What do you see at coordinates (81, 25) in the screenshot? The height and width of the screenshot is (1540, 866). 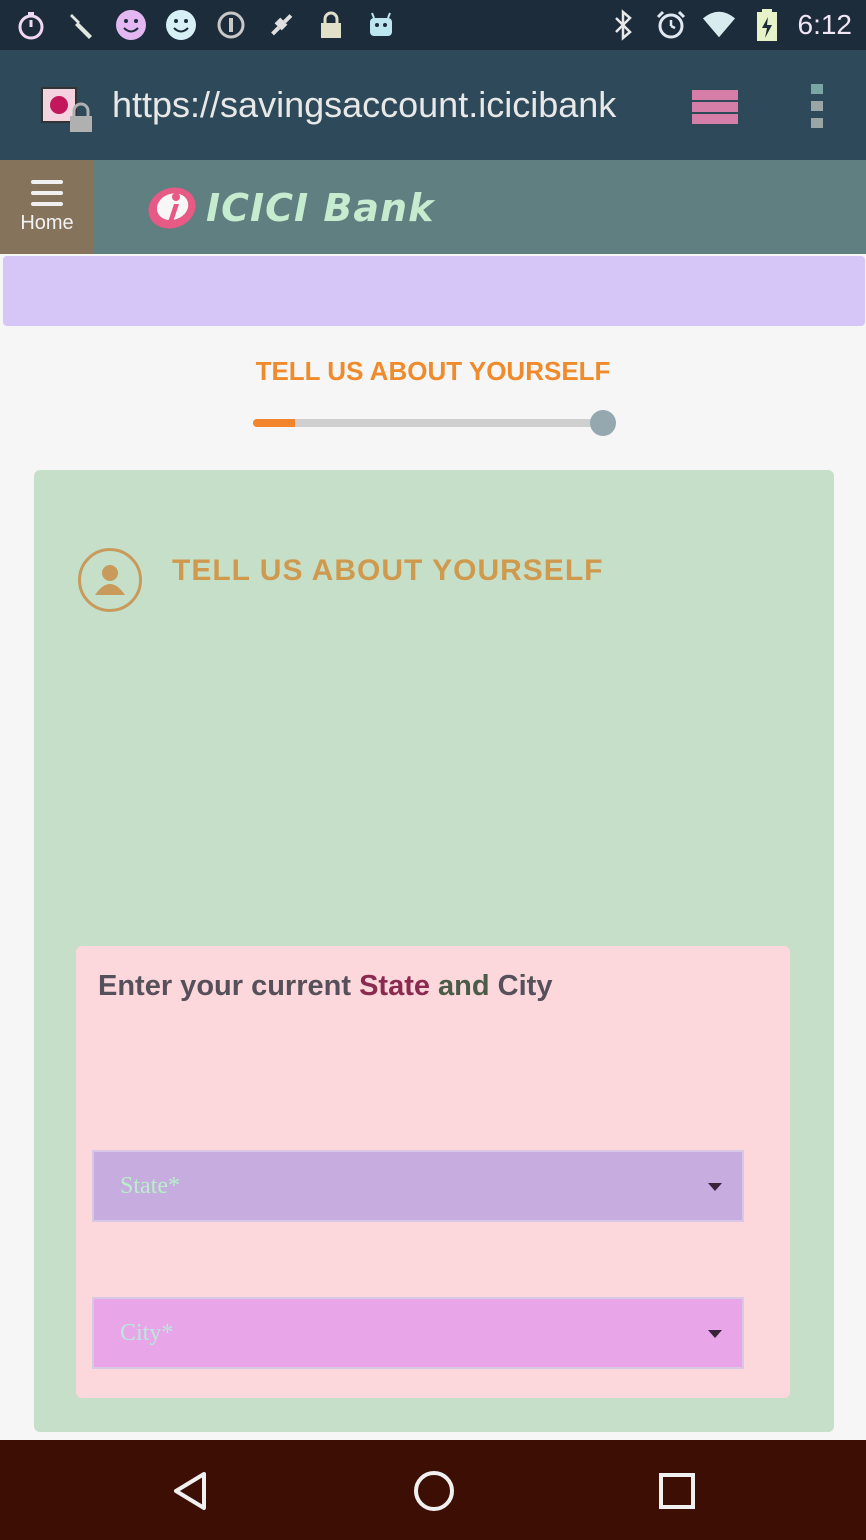 I see `wrench-icon` at bounding box center [81, 25].